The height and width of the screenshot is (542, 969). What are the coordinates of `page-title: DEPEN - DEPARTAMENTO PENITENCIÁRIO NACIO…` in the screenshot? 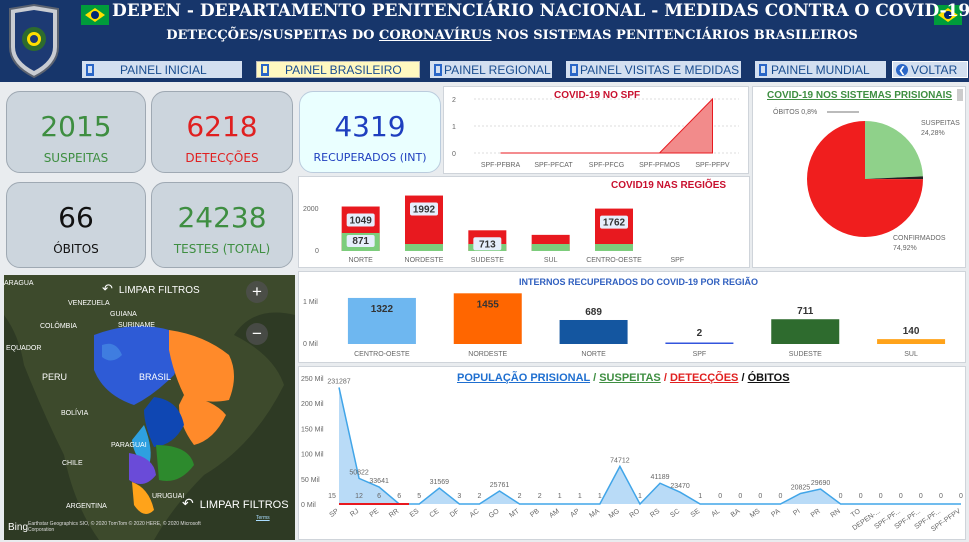 It's located at (540, 11).